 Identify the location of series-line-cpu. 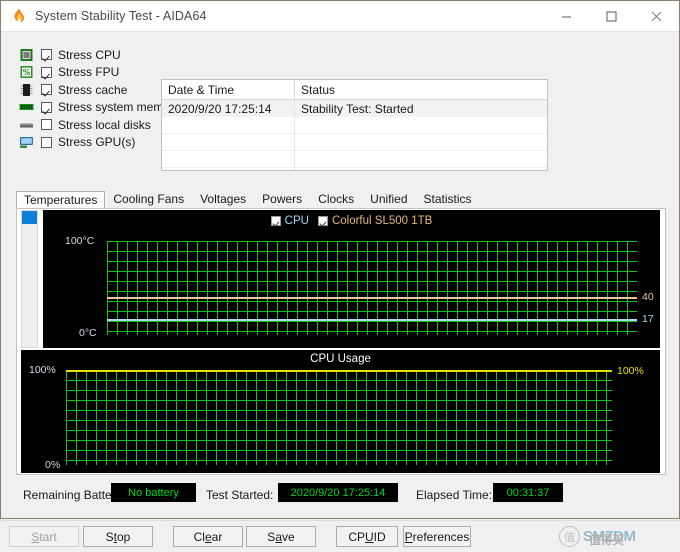
(372, 320).